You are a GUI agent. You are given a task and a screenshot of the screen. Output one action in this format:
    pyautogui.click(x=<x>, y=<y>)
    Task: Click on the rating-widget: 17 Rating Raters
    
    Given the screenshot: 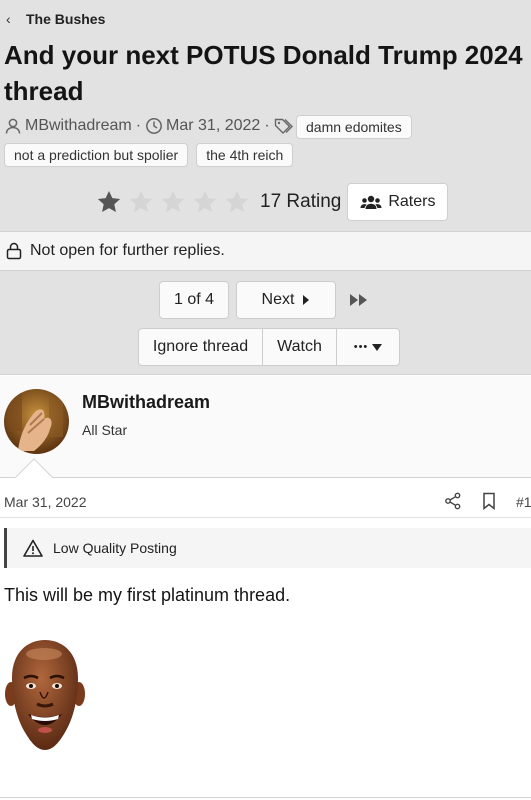 What is the action you would take?
    pyautogui.click(x=272, y=202)
    